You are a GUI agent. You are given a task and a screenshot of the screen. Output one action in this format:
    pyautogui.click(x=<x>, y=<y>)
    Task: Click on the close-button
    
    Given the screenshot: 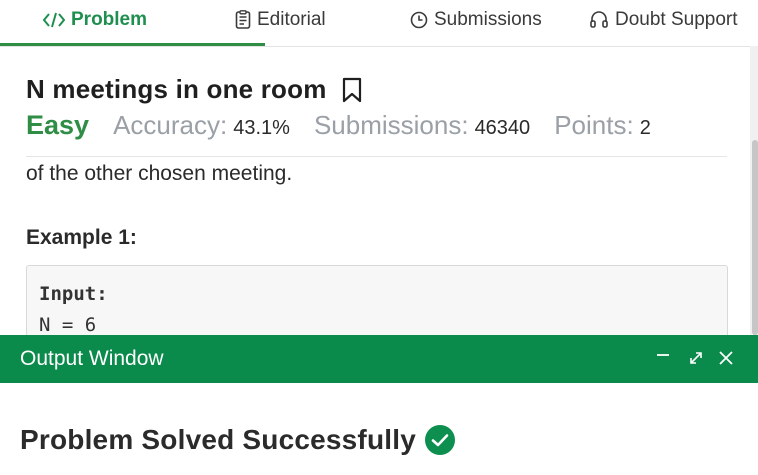 What is the action you would take?
    pyautogui.click(x=726, y=358)
    